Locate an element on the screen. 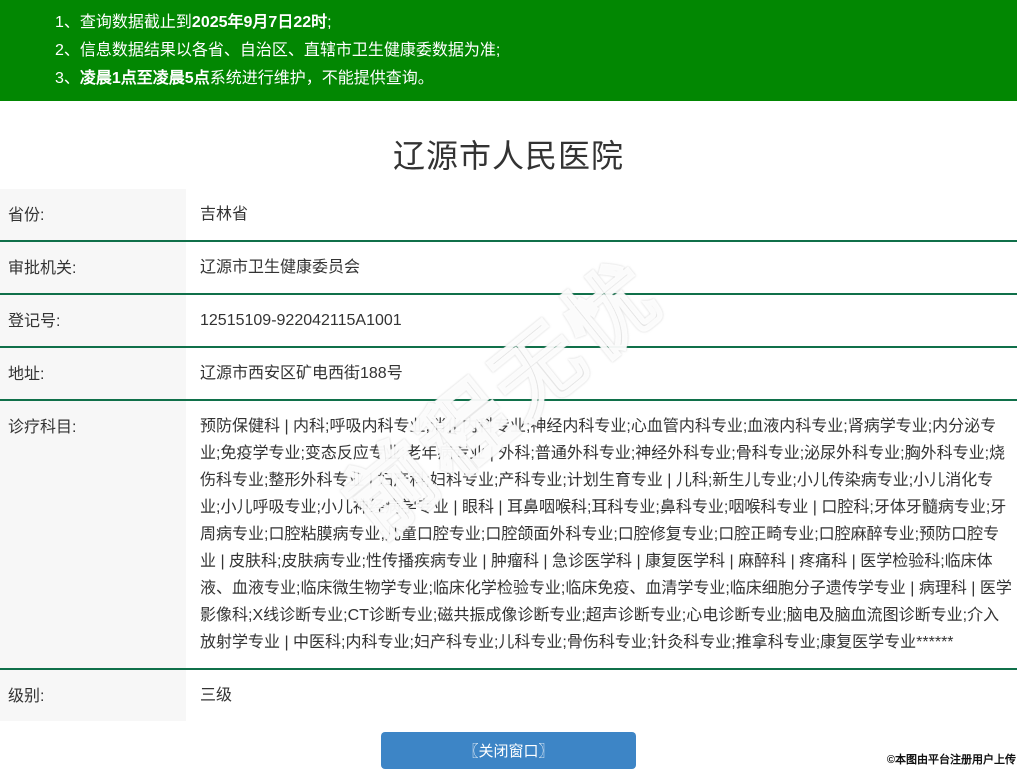 The image size is (1017, 769). row-label: 级别: is located at coordinates (93, 695).